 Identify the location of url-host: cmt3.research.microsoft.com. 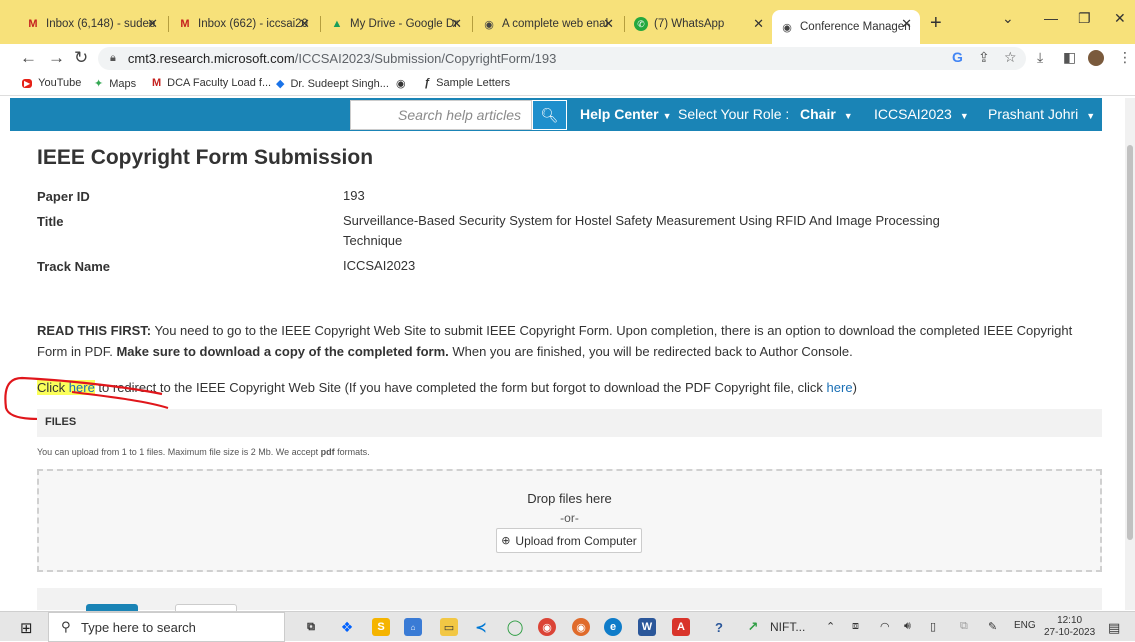
(211, 58).